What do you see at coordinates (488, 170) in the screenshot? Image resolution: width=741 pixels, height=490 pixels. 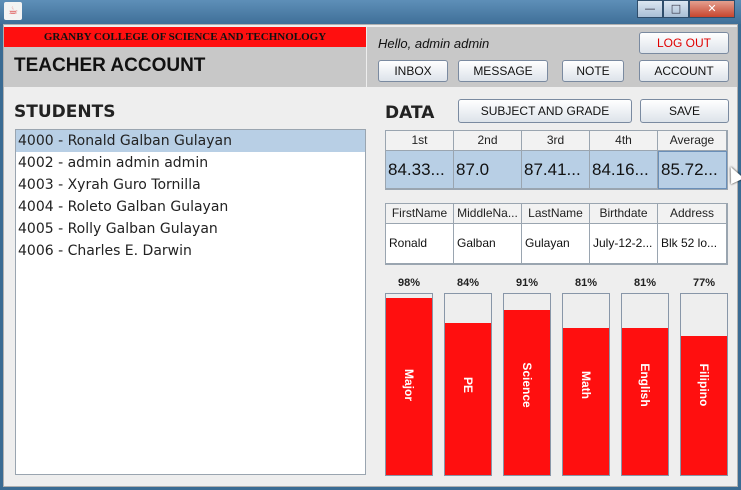 I see `grade-cell: 87.0` at bounding box center [488, 170].